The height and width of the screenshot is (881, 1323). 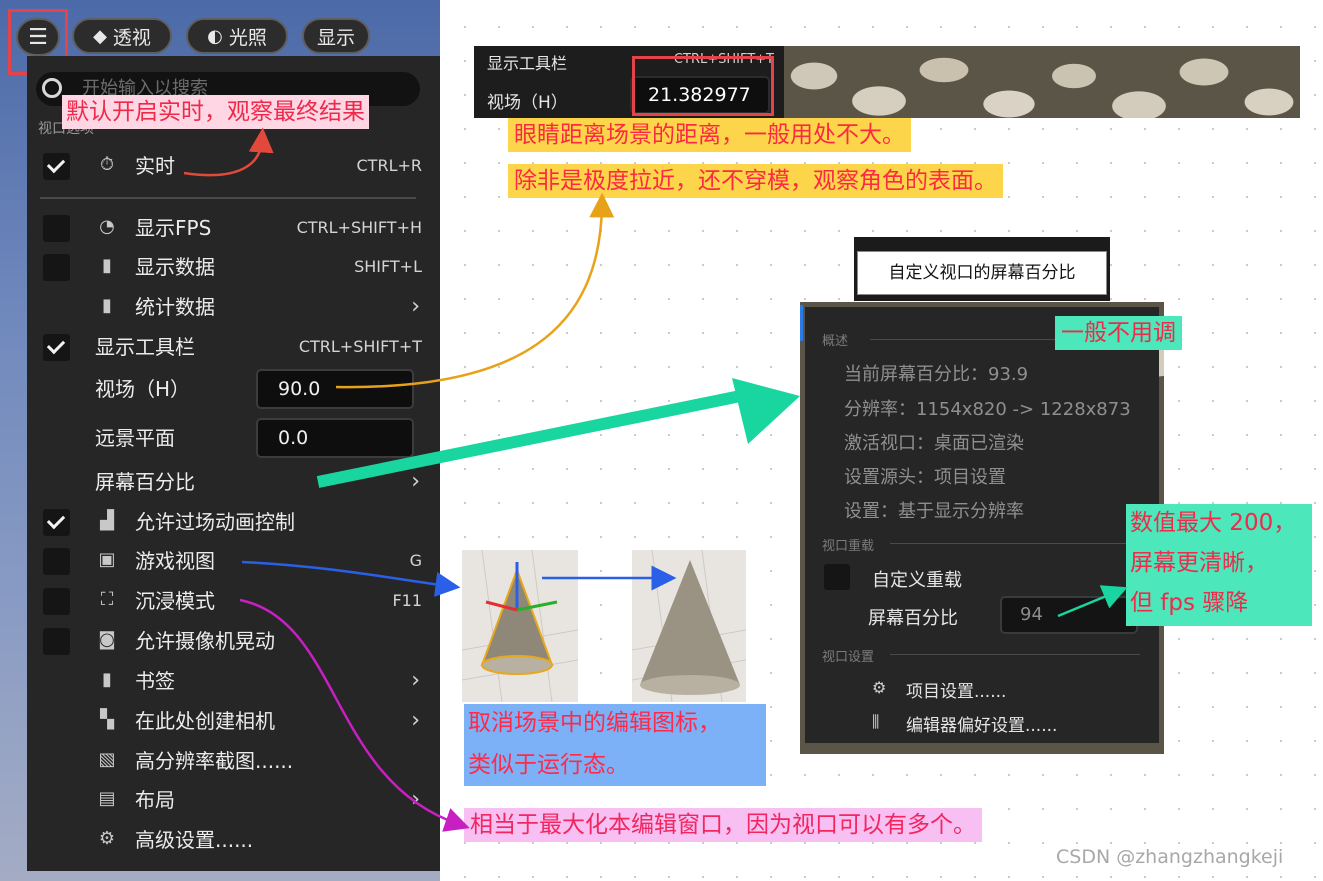 What do you see at coordinates (351, 578) in the screenshot?
I see `arrow-game-view` at bounding box center [351, 578].